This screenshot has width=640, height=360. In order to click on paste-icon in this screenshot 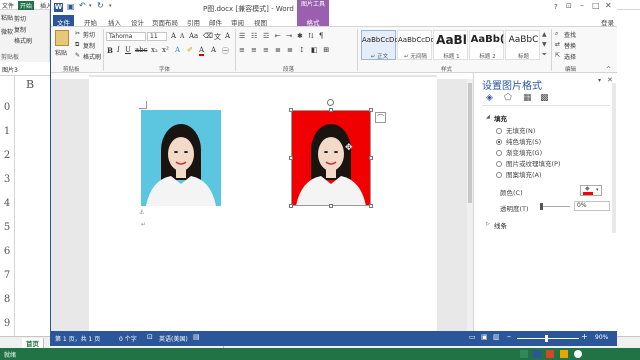, I will do `click(62, 38)`.